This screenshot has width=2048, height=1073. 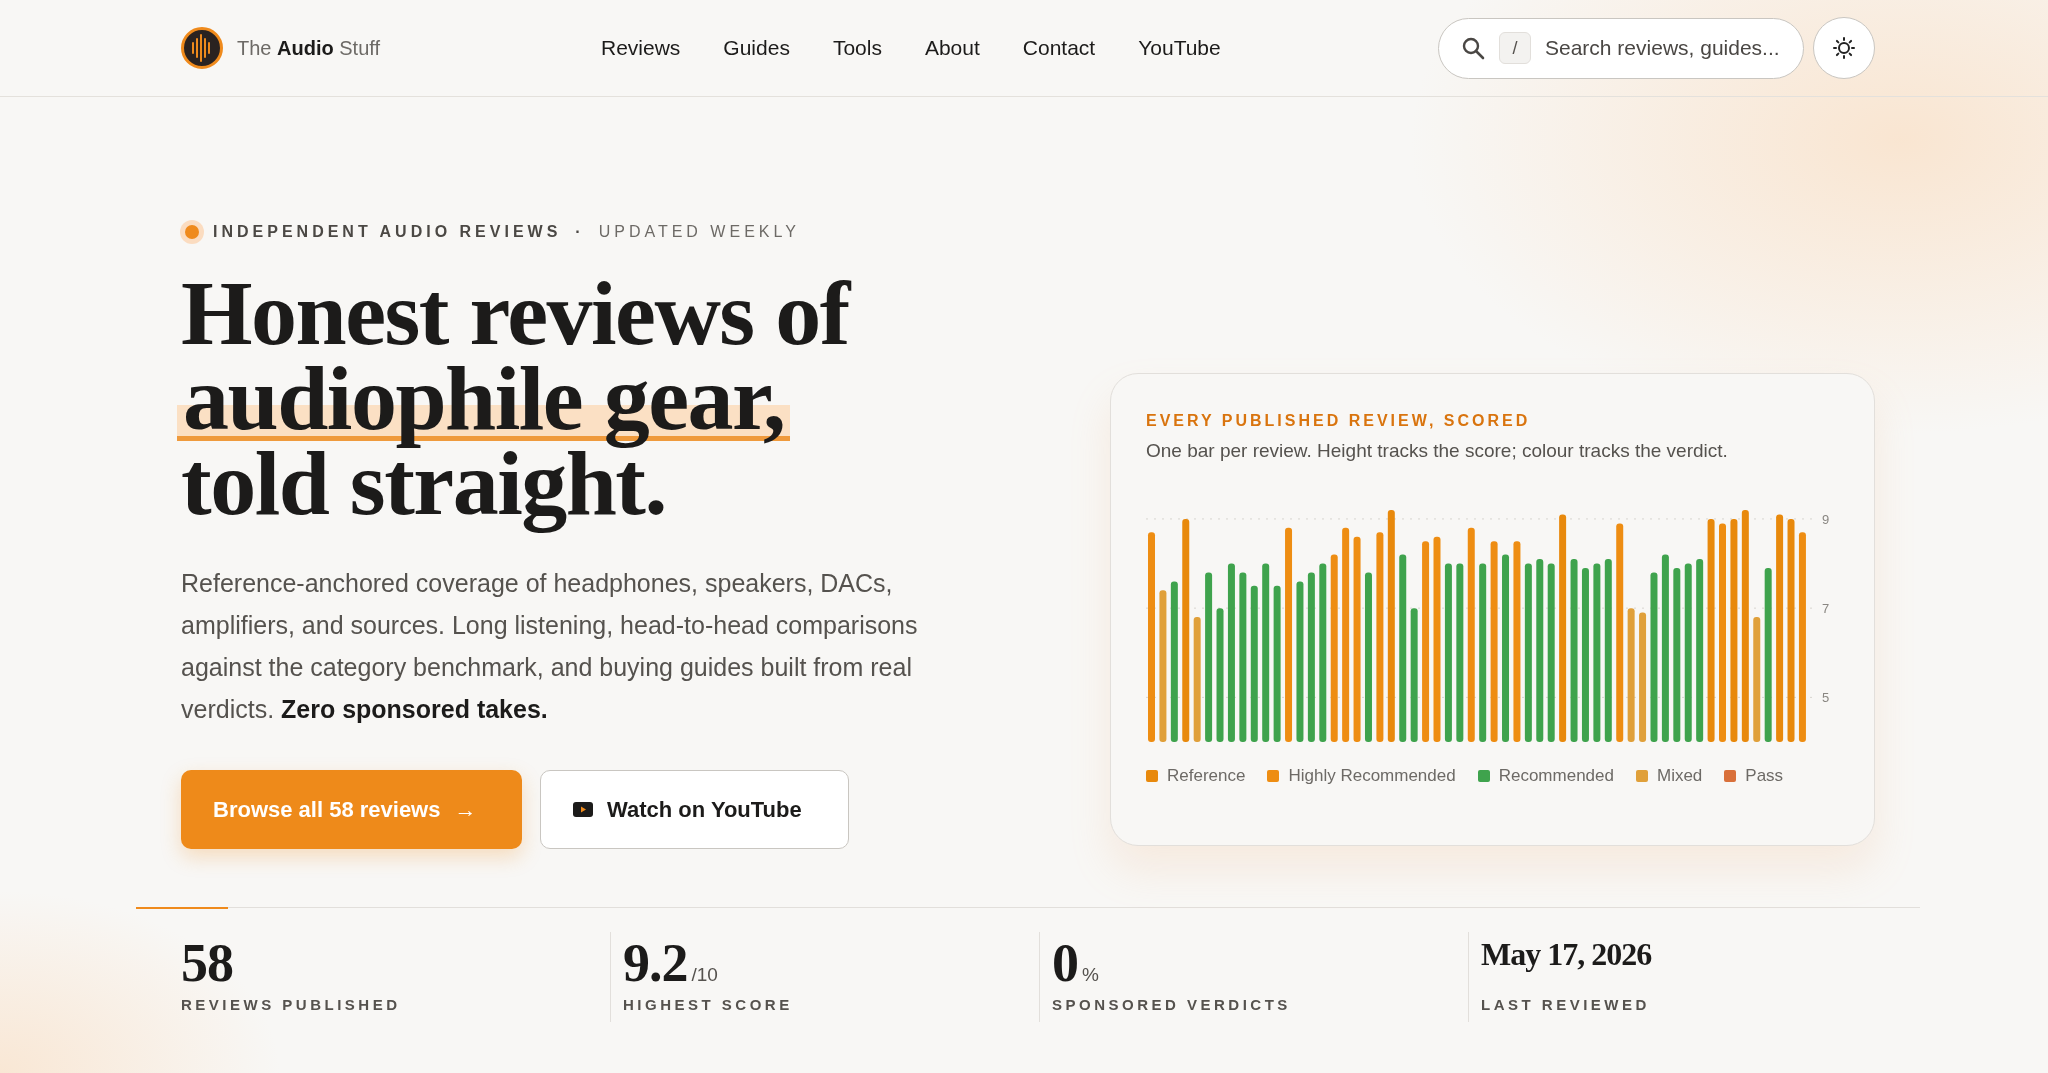 What do you see at coordinates (699, 232) in the screenshot?
I see `eyebrow-text: UPDATED WEEKLY` at bounding box center [699, 232].